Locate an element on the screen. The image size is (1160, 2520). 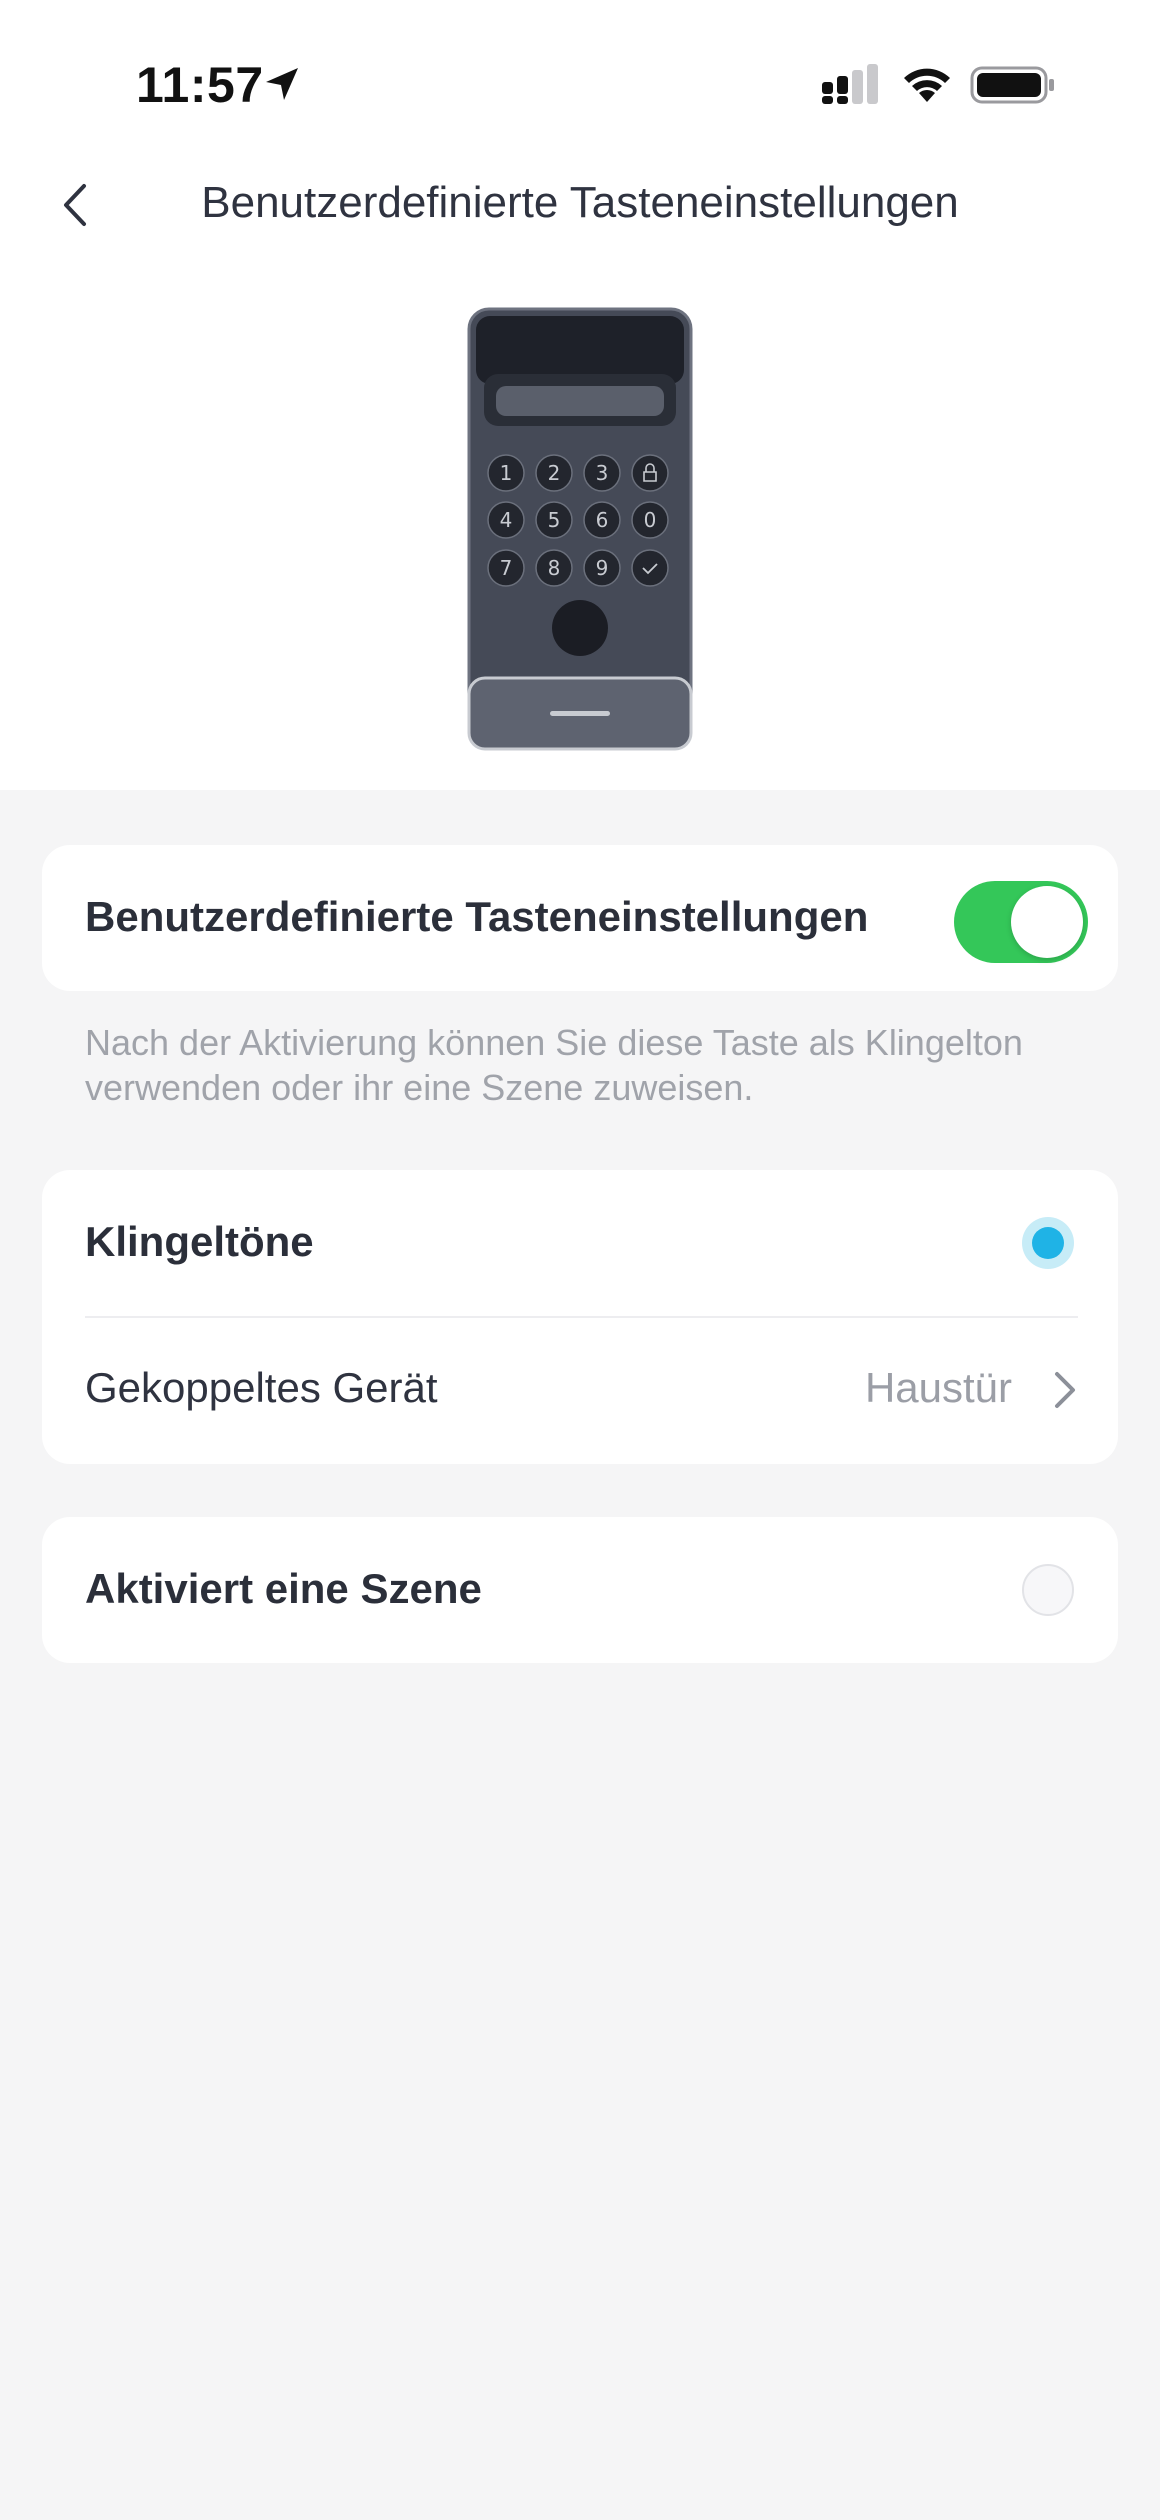
ringtones-label: Klingeltöne is located at coordinates (199, 1241).